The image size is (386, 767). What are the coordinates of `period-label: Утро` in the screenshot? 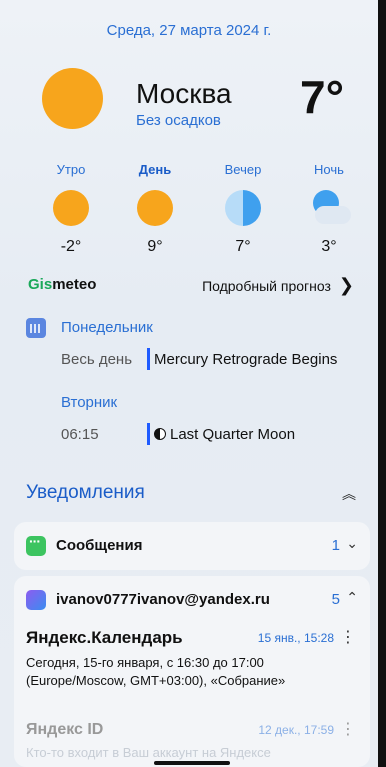 It's located at (71, 169).